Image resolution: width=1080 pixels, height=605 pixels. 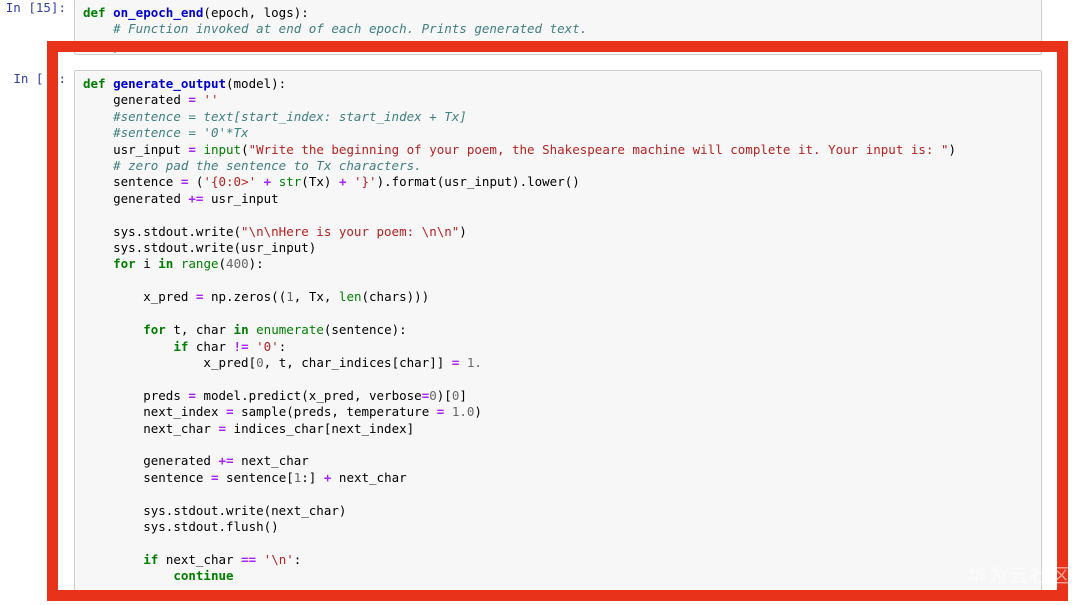 I want to click on code-line: generated += next_char, so click(x=226, y=461).